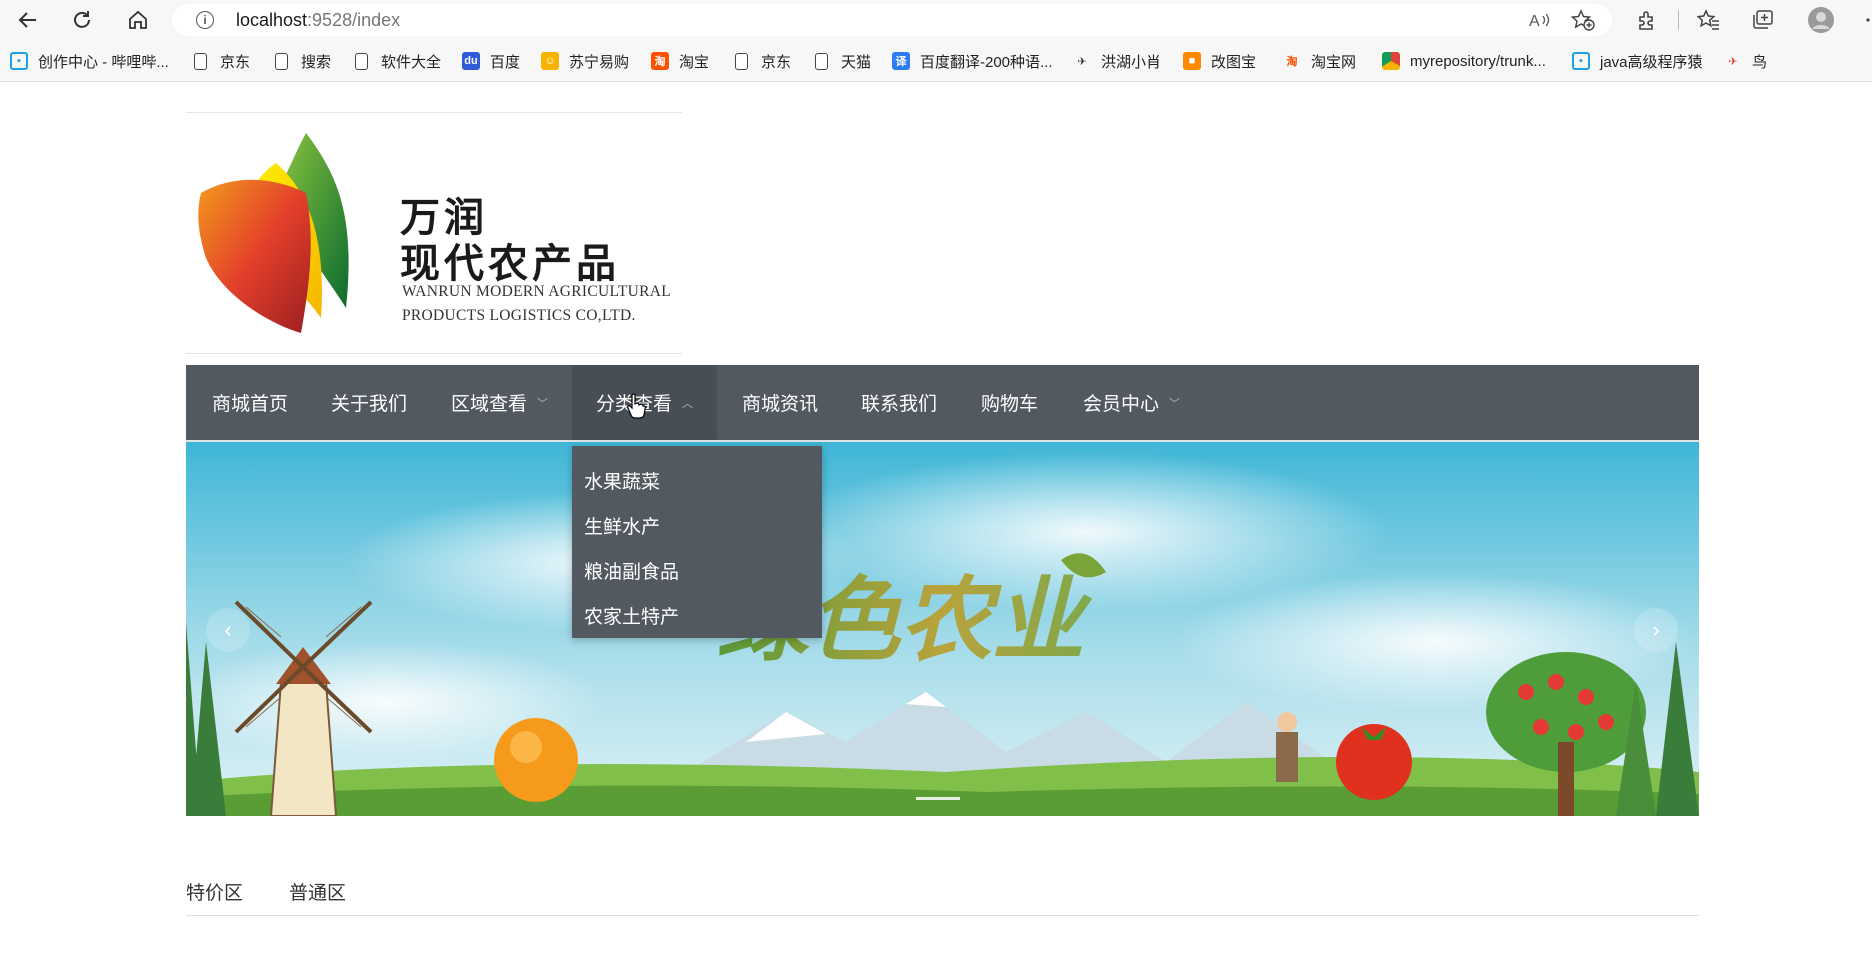 The width and height of the screenshot is (1872, 964). What do you see at coordinates (1678, 20) in the screenshot?
I see `toolbar-separator` at bounding box center [1678, 20].